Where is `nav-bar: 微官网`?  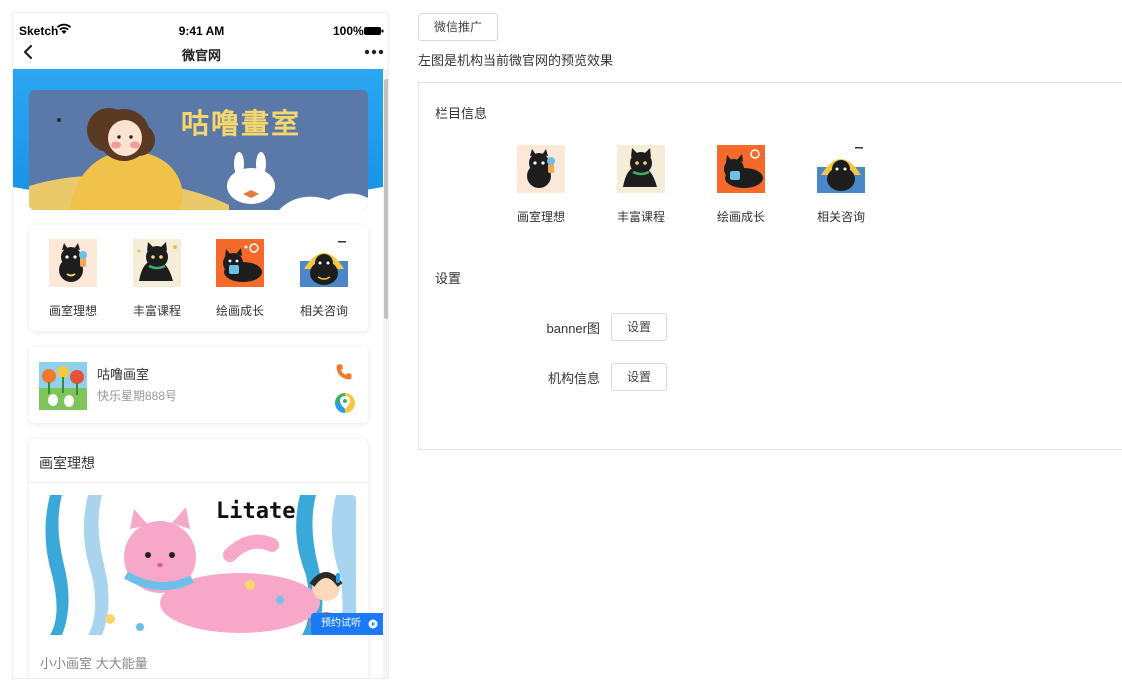
nav-bar: 微官网 is located at coordinates (200, 53).